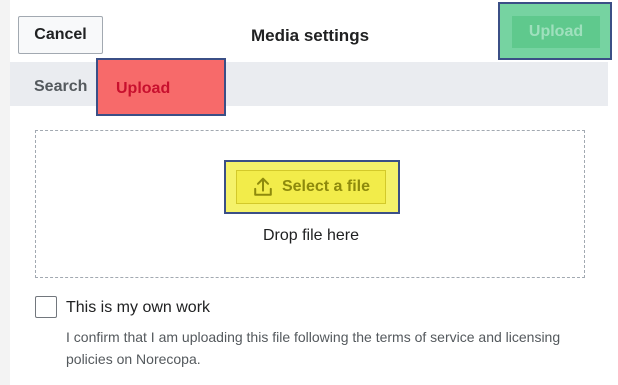  I want to click on tab-bar: Search Upload, so click(309, 87).